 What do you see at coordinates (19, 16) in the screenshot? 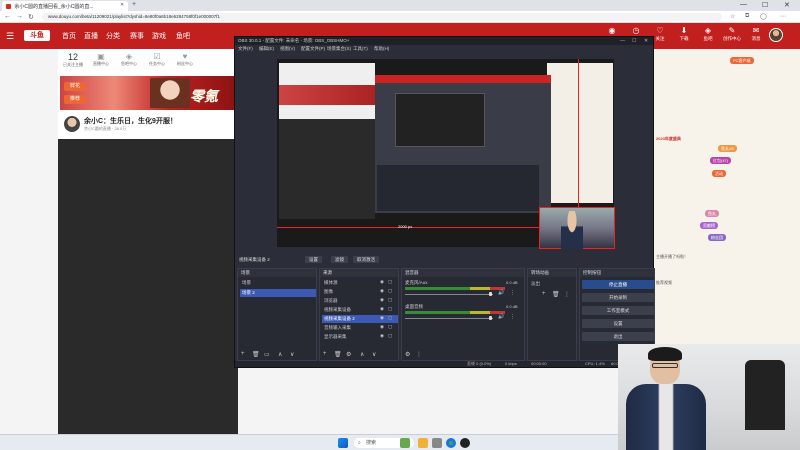
I see `forward-button: →` at bounding box center [19, 16].